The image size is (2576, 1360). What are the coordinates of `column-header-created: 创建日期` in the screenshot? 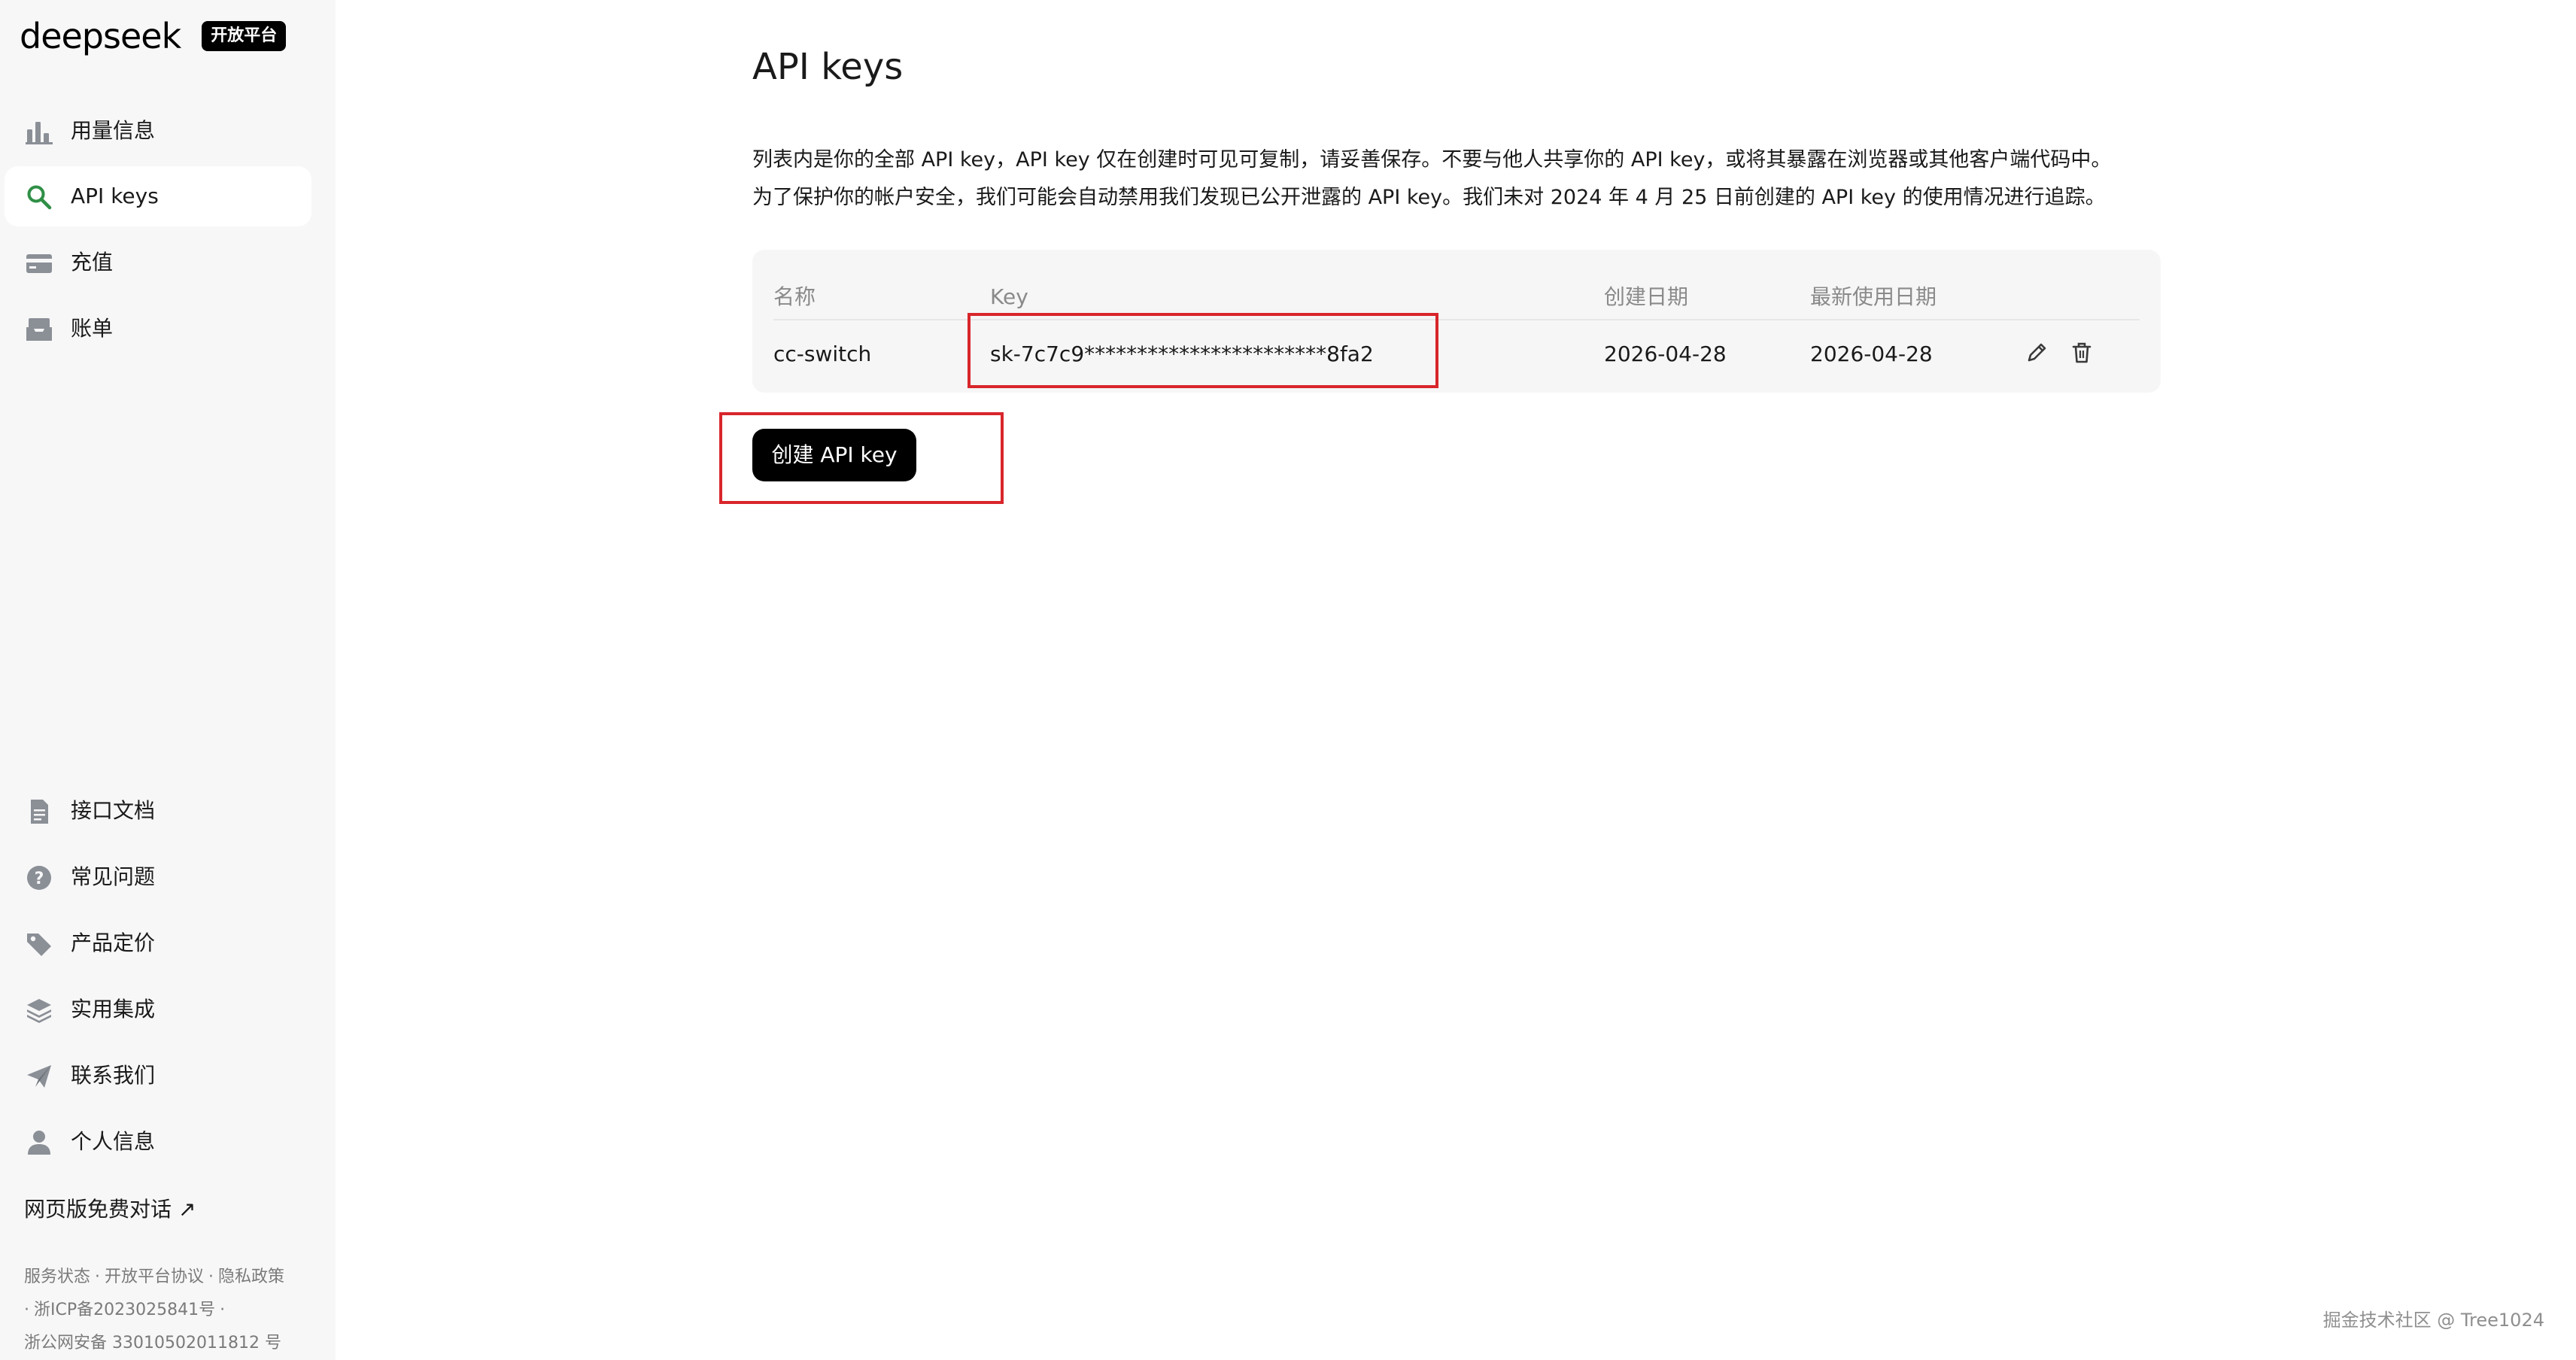 It's located at (1646, 296).